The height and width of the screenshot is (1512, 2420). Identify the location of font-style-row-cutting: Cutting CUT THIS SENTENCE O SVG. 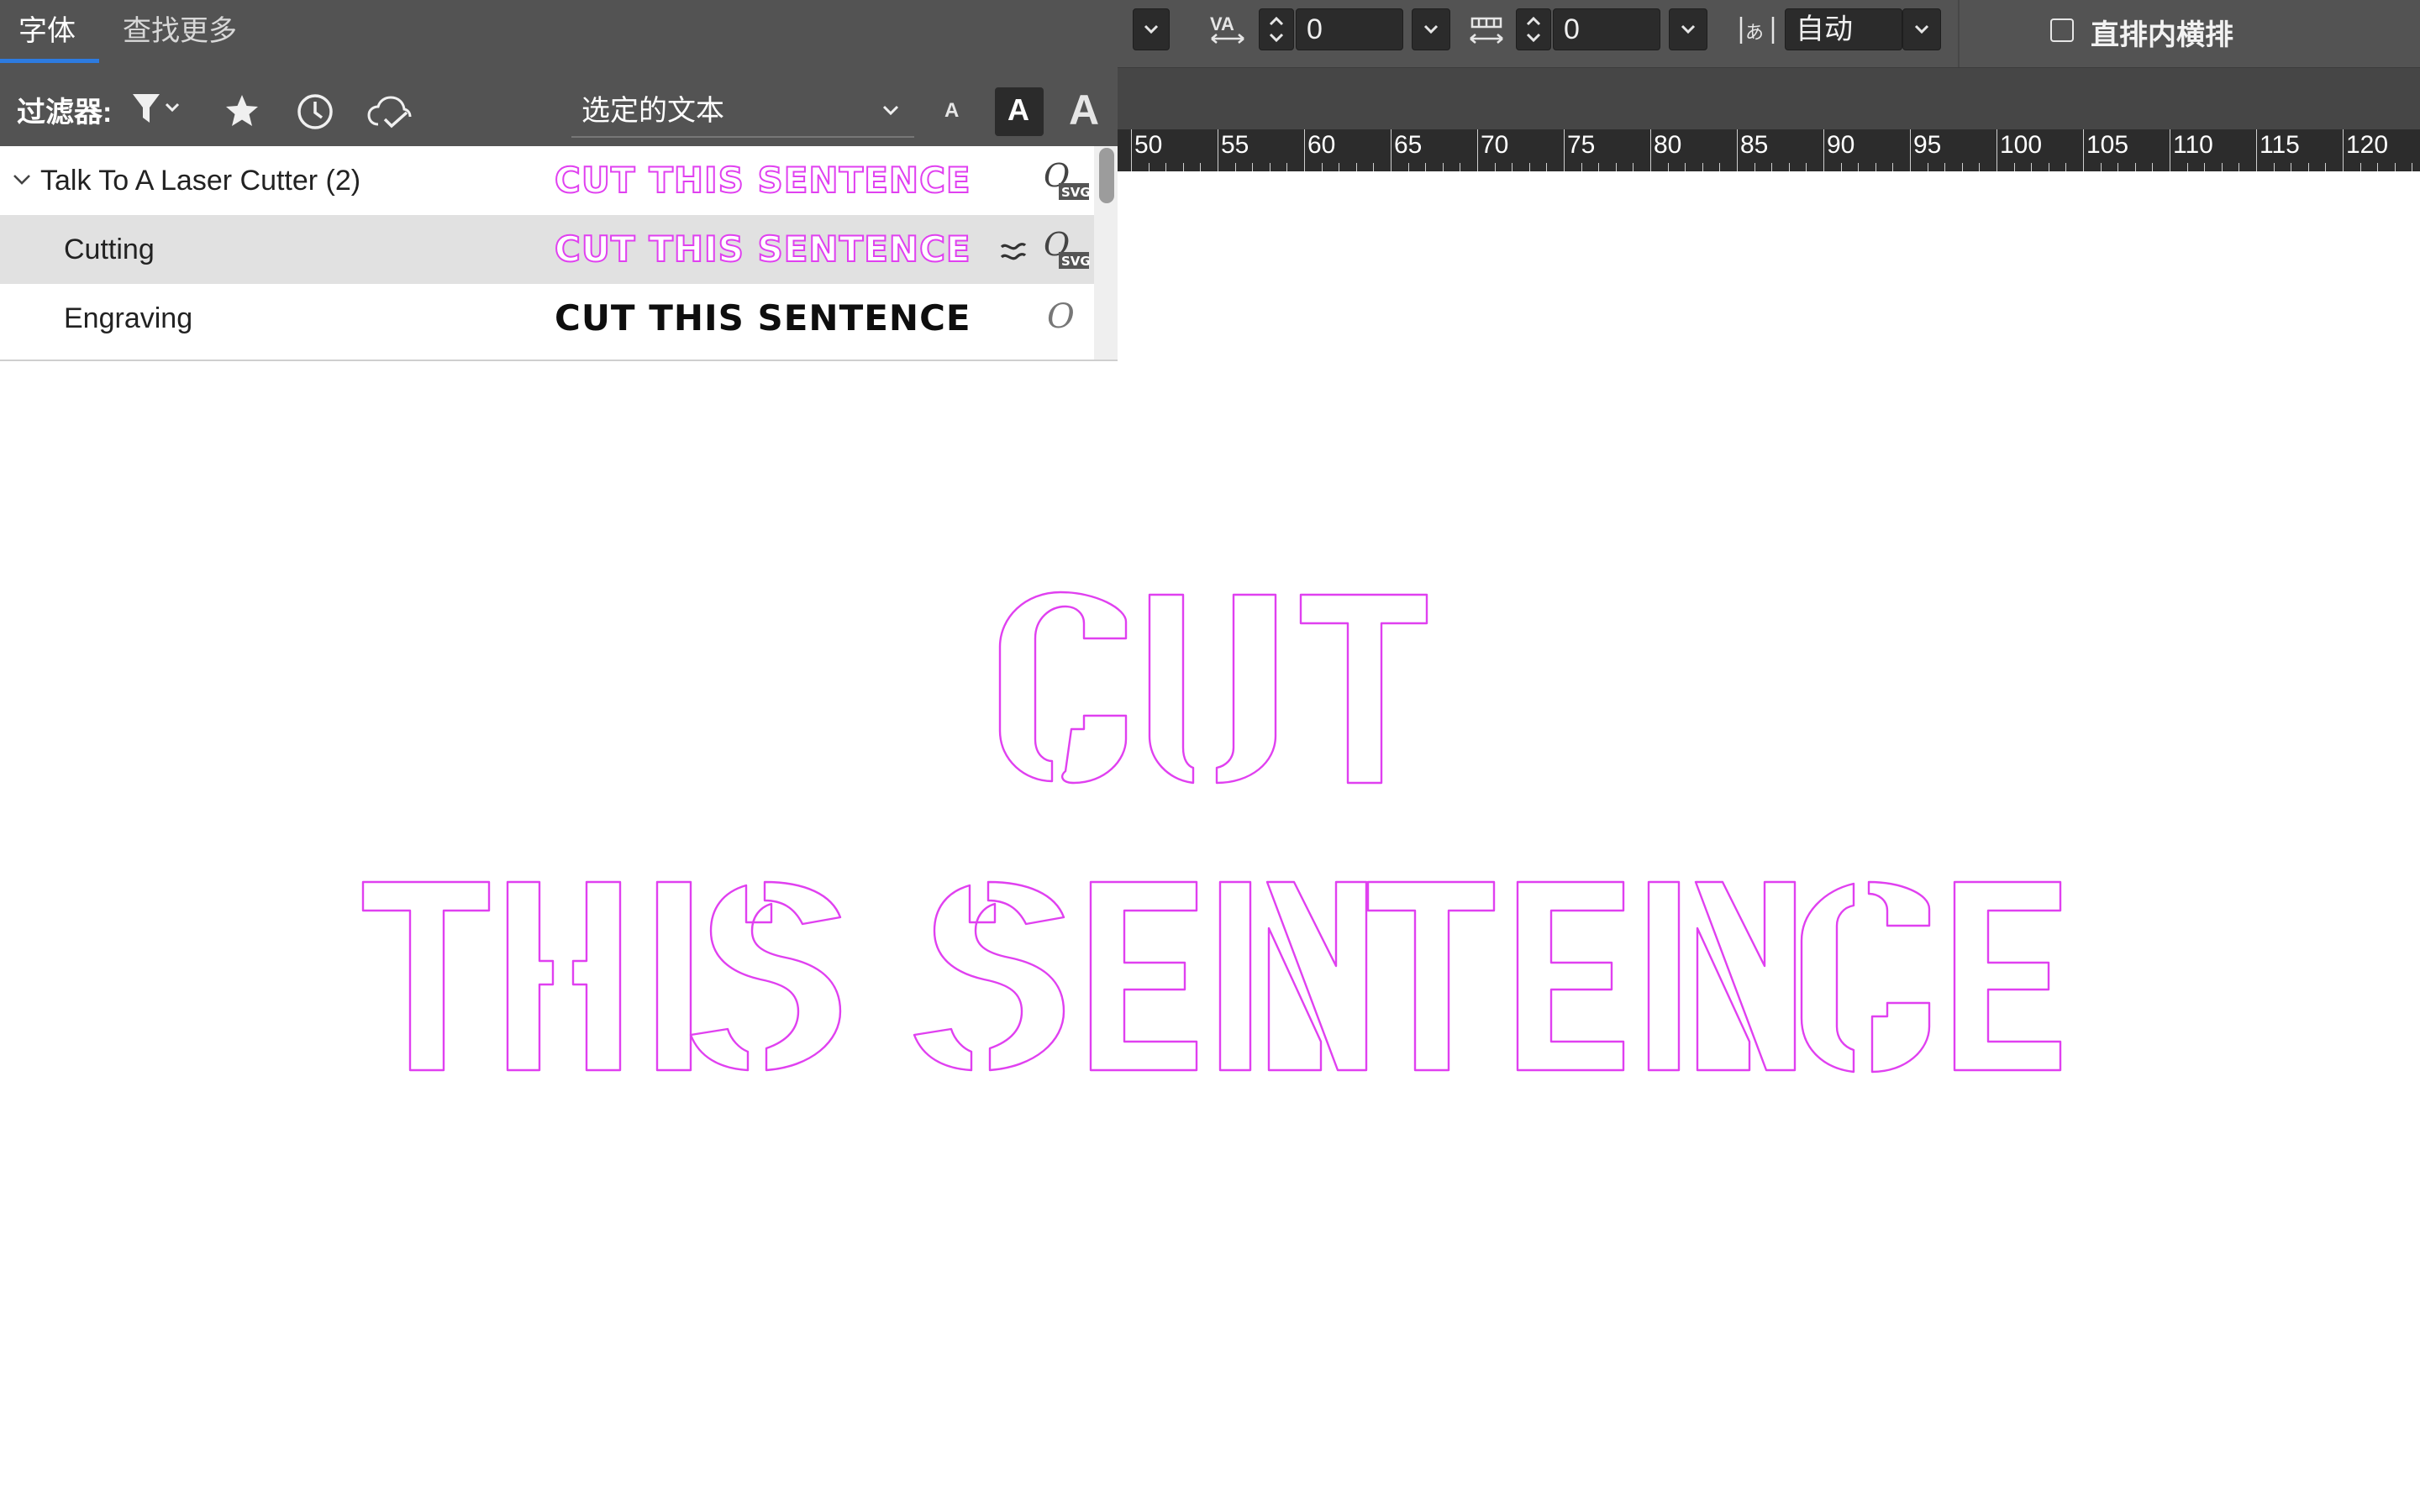
(547, 249).